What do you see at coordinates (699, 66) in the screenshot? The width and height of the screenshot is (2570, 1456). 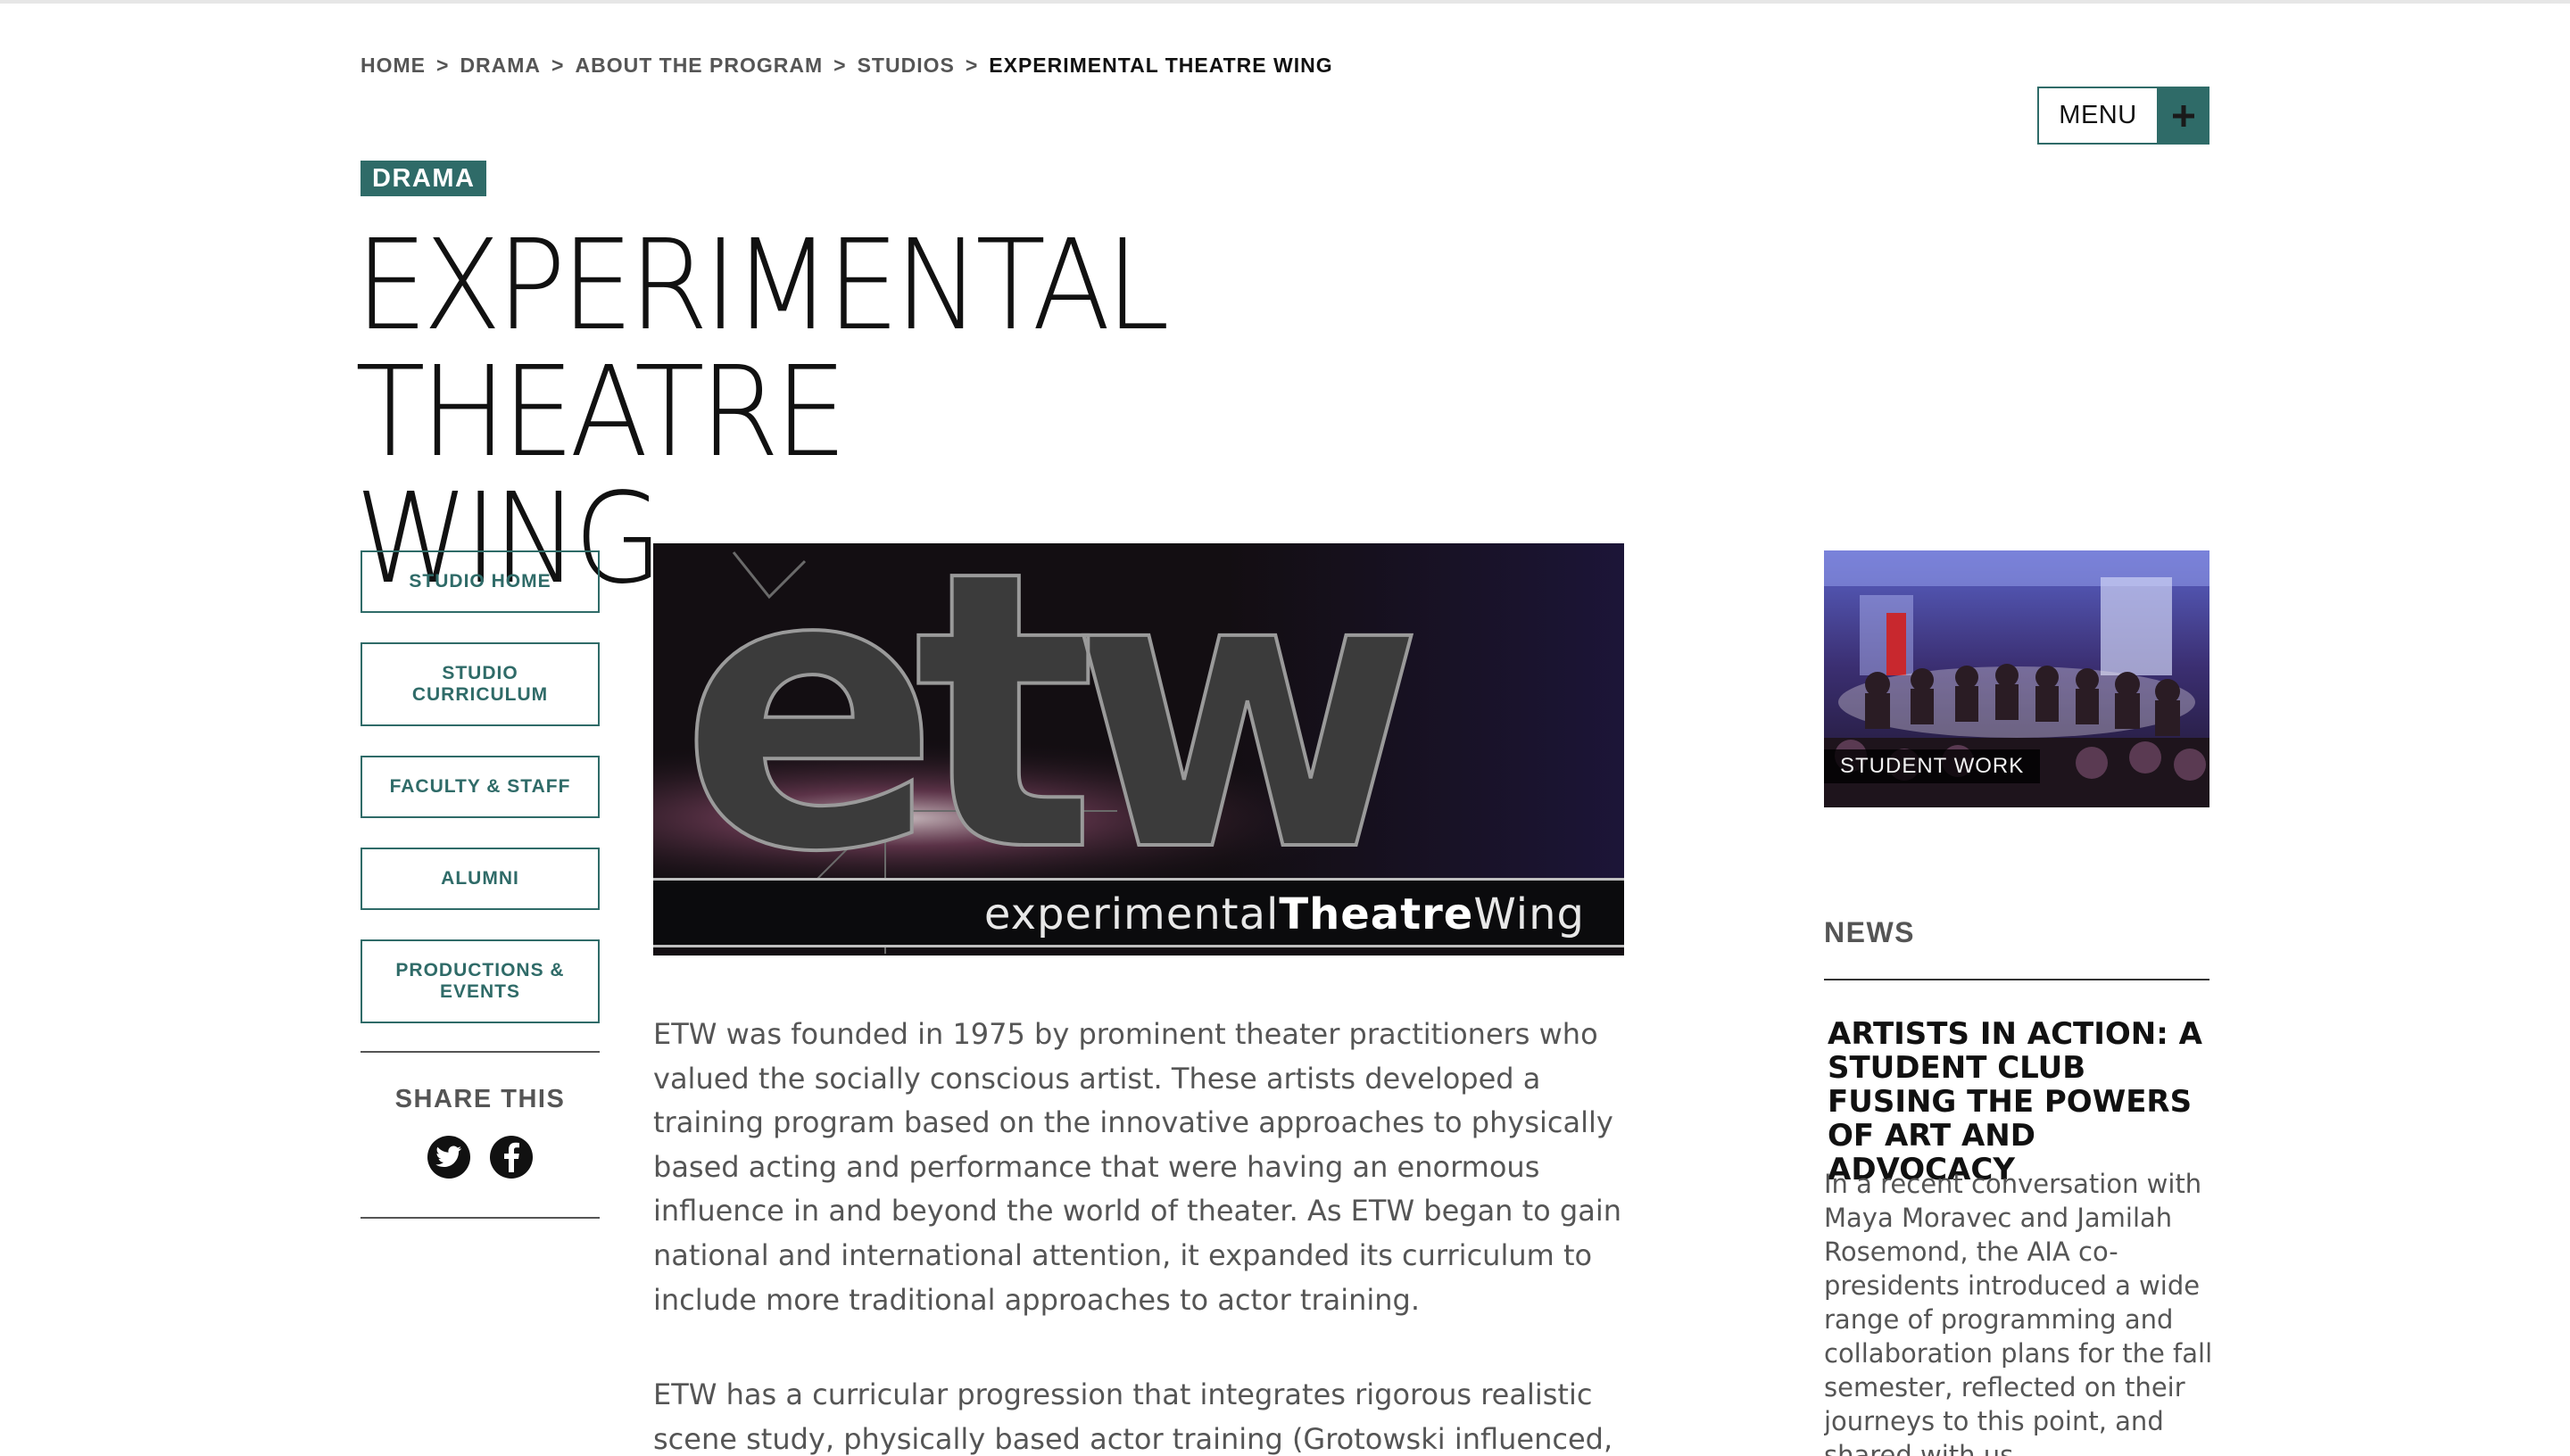 I see `breadcrumb-about-program: ABOUT THE PROGRAM` at bounding box center [699, 66].